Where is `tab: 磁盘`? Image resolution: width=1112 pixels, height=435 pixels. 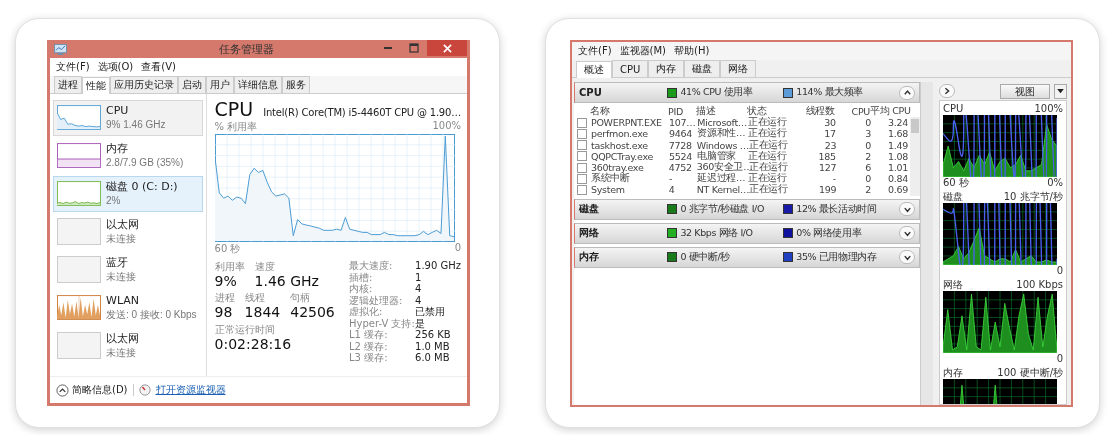 tab: 磁盘 is located at coordinates (702, 68).